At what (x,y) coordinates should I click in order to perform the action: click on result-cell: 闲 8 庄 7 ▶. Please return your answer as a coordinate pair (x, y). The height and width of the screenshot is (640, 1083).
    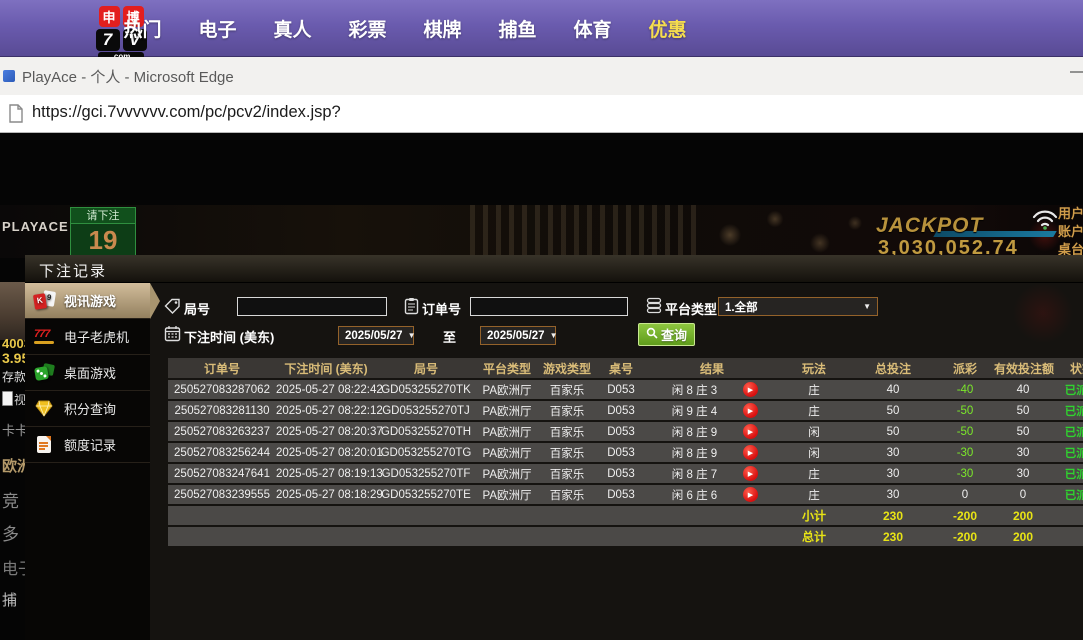
    Looking at the image, I should click on (712, 474).